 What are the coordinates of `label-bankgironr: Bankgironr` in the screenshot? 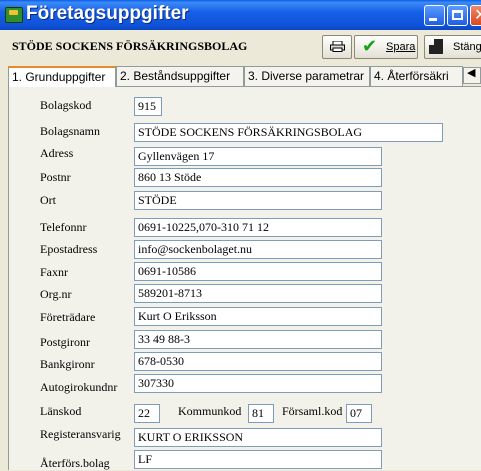 It's located at (67, 364).